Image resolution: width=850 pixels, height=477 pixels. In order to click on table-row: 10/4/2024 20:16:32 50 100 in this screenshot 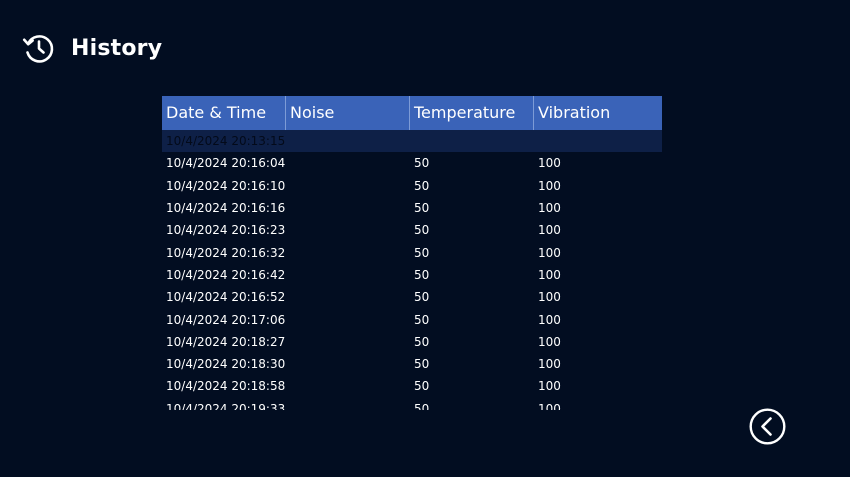, I will do `click(412, 252)`.